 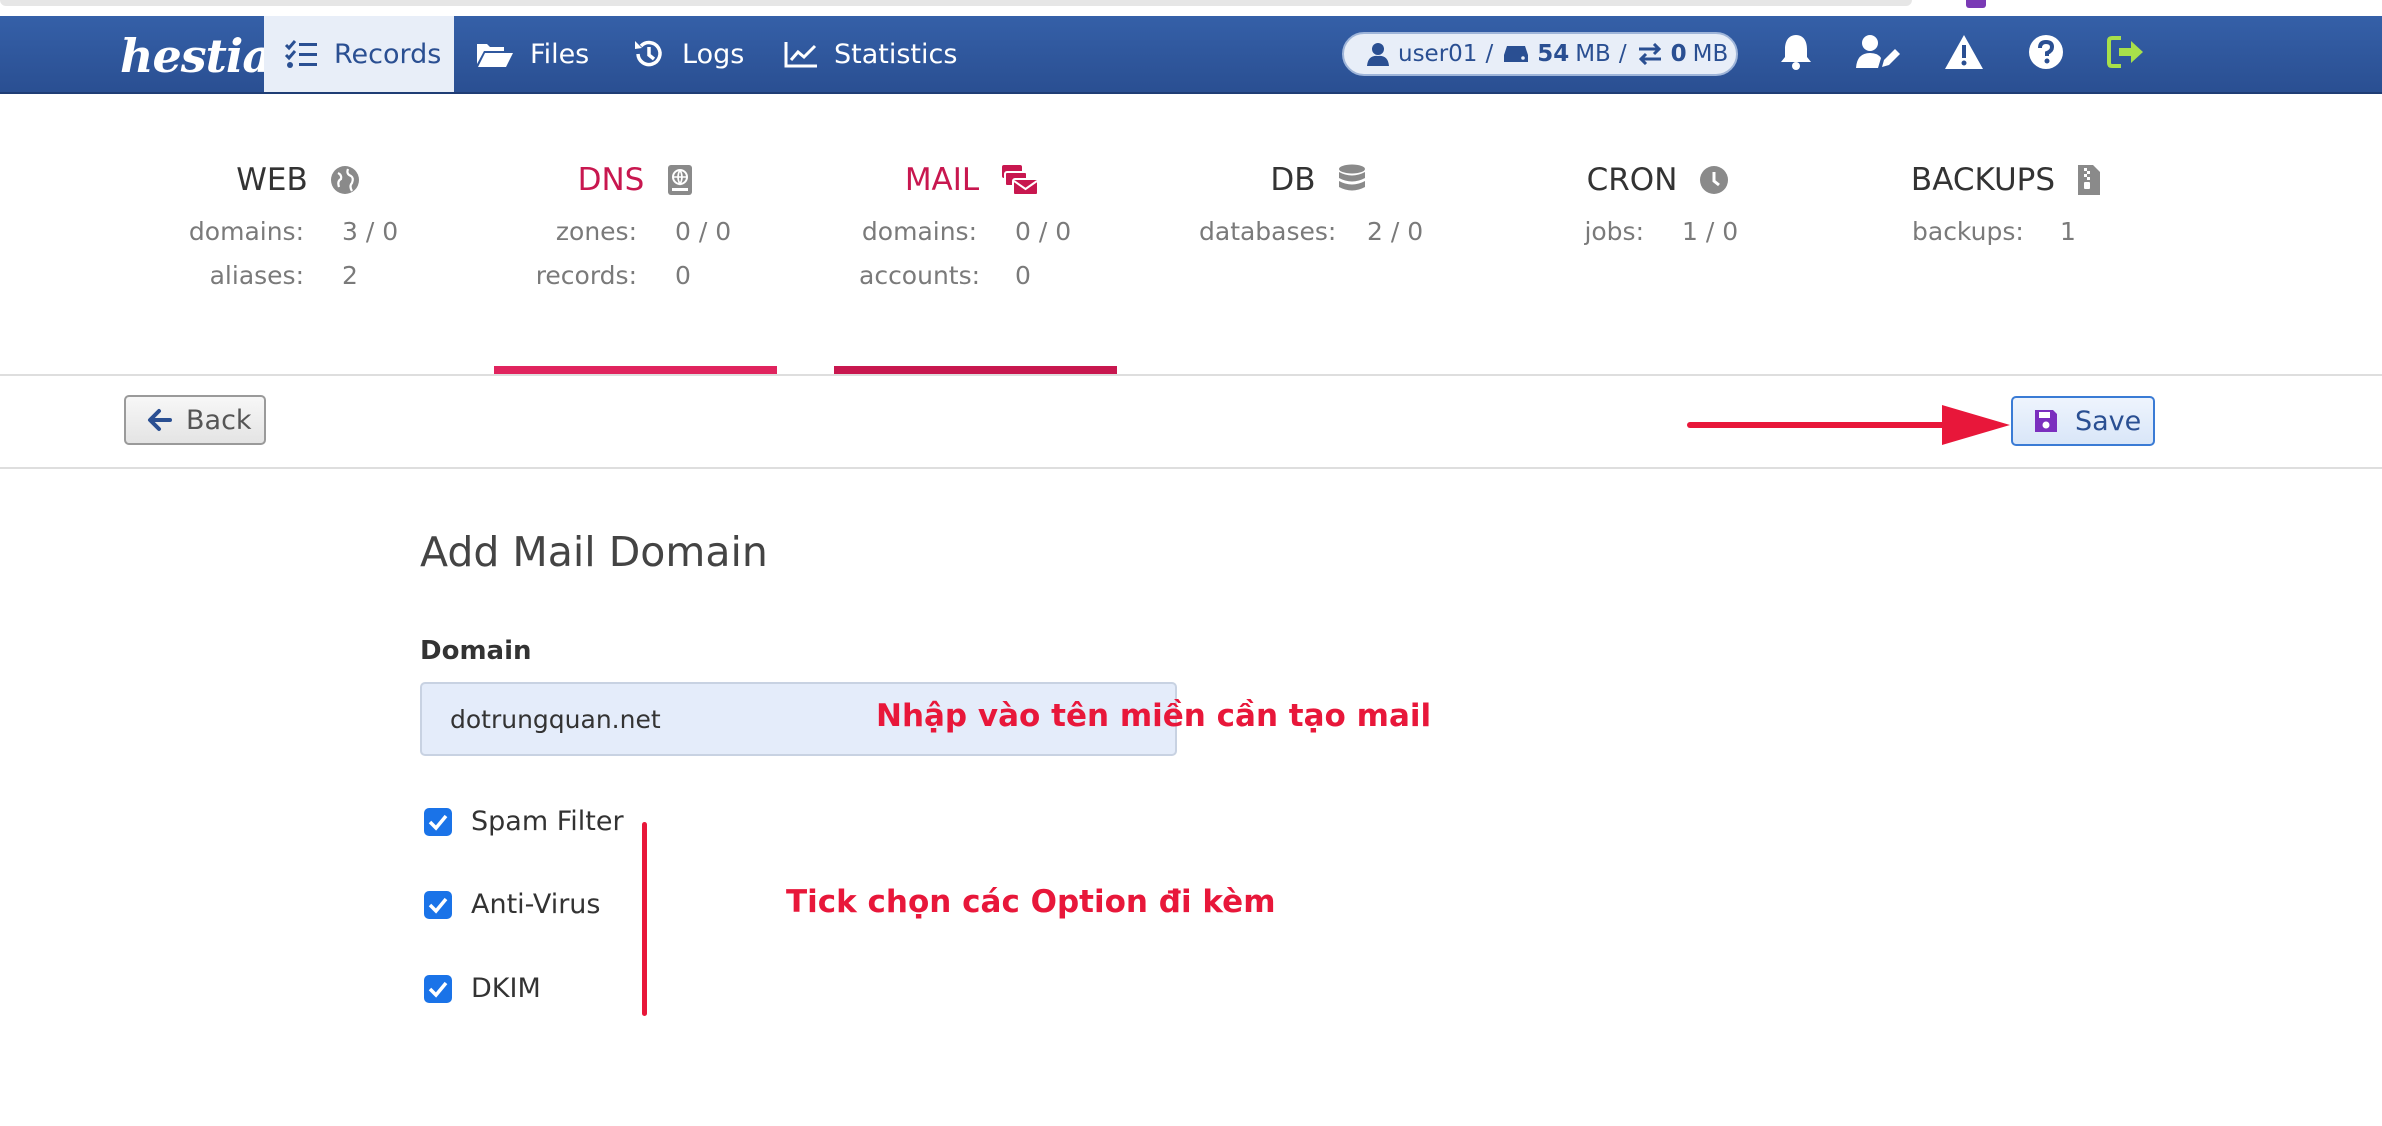 What do you see at coordinates (1796, 52) in the screenshot?
I see `notifications-button` at bounding box center [1796, 52].